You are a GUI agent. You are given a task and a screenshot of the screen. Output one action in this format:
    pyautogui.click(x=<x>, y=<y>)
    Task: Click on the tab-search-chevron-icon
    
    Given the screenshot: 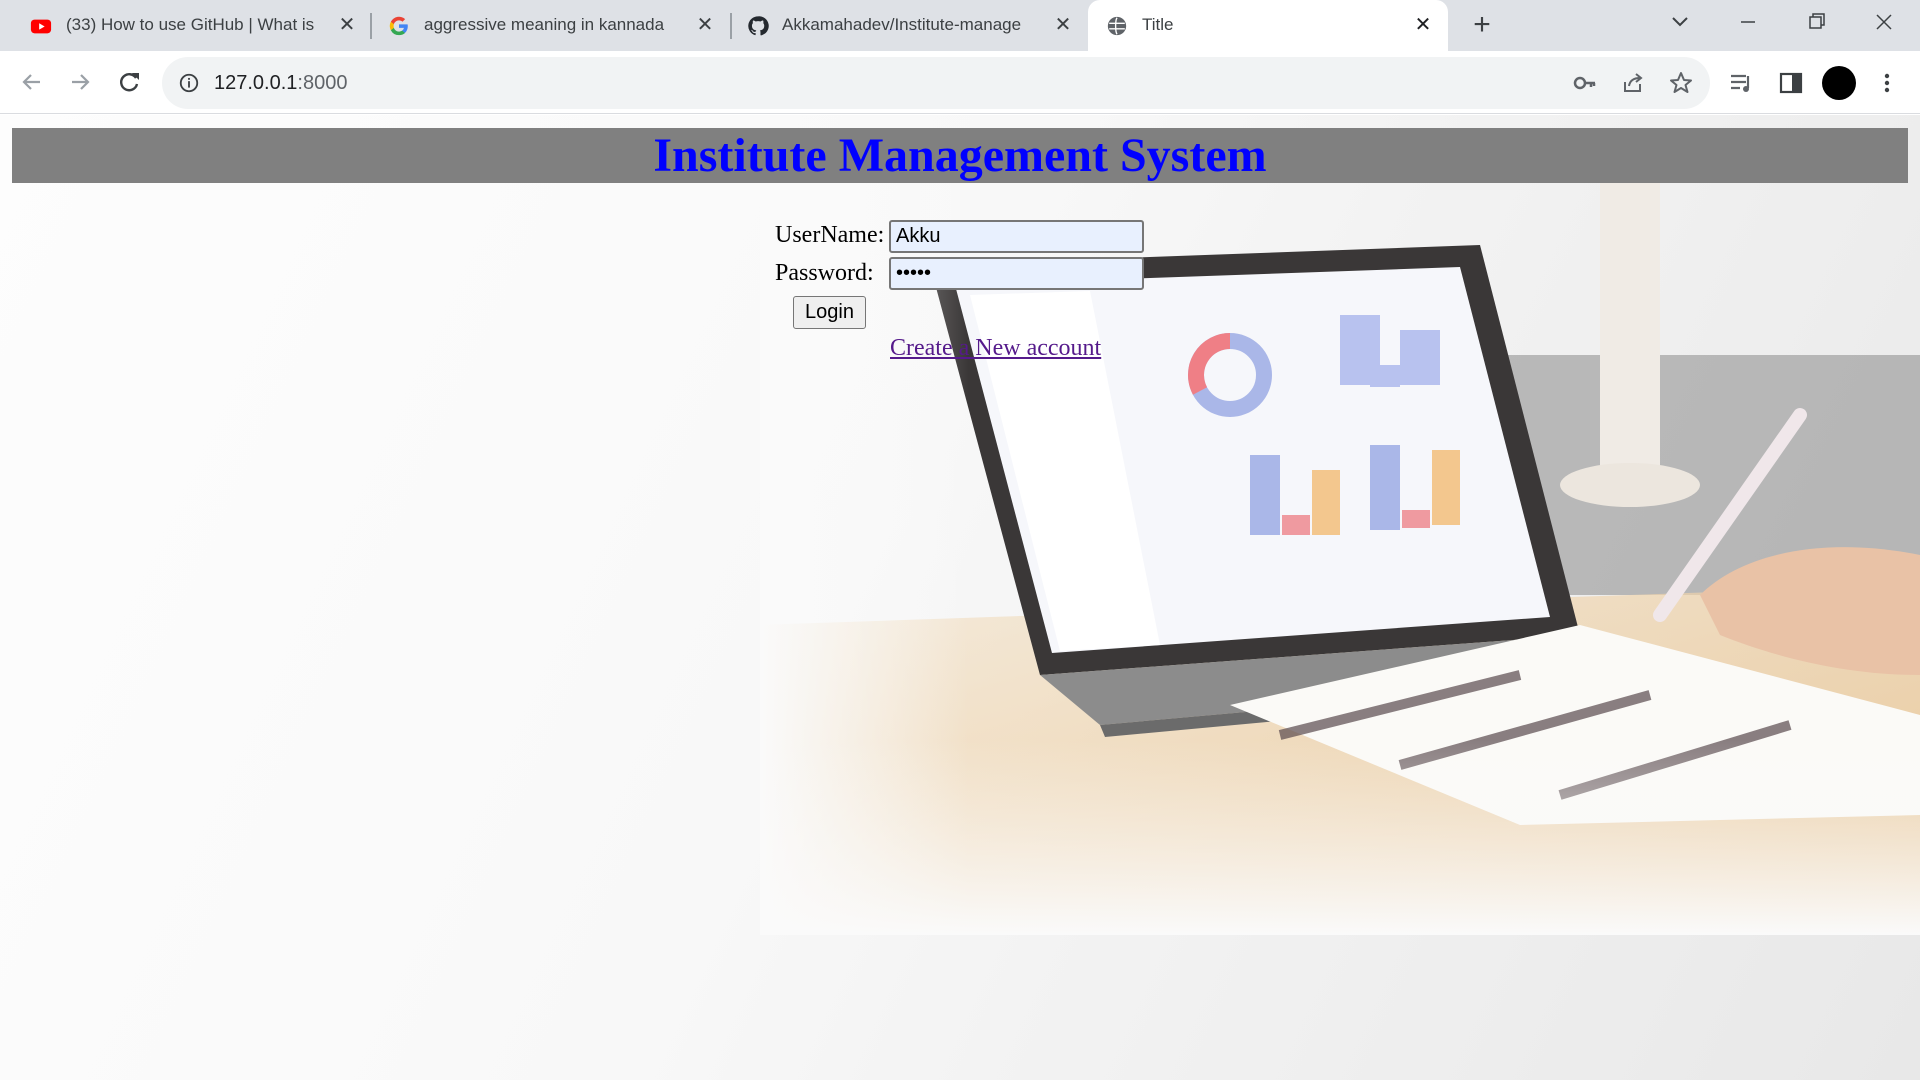 What is the action you would take?
    pyautogui.click(x=1680, y=22)
    